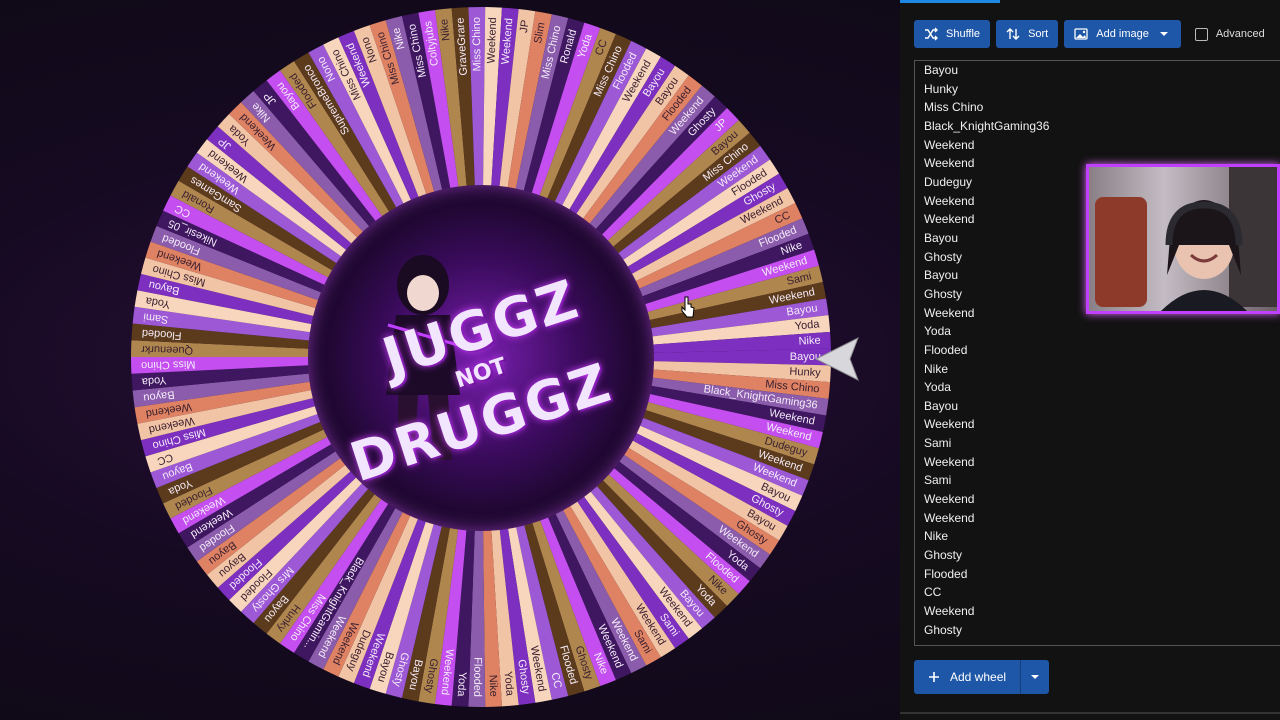  What do you see at coordinates (950, 1) in the screenshot?
I see `active-tab-indicator` at bounding box center [950, 1].